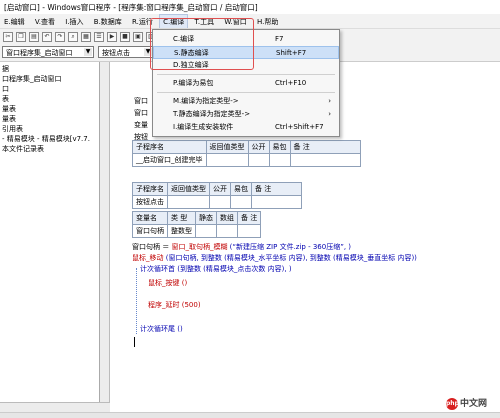 Image resolution: width=500 pixels, height=418 pixels. Describe the element at coordinates (202, 44) in the screenshot. I see `highlight-annotation-box` at that location.